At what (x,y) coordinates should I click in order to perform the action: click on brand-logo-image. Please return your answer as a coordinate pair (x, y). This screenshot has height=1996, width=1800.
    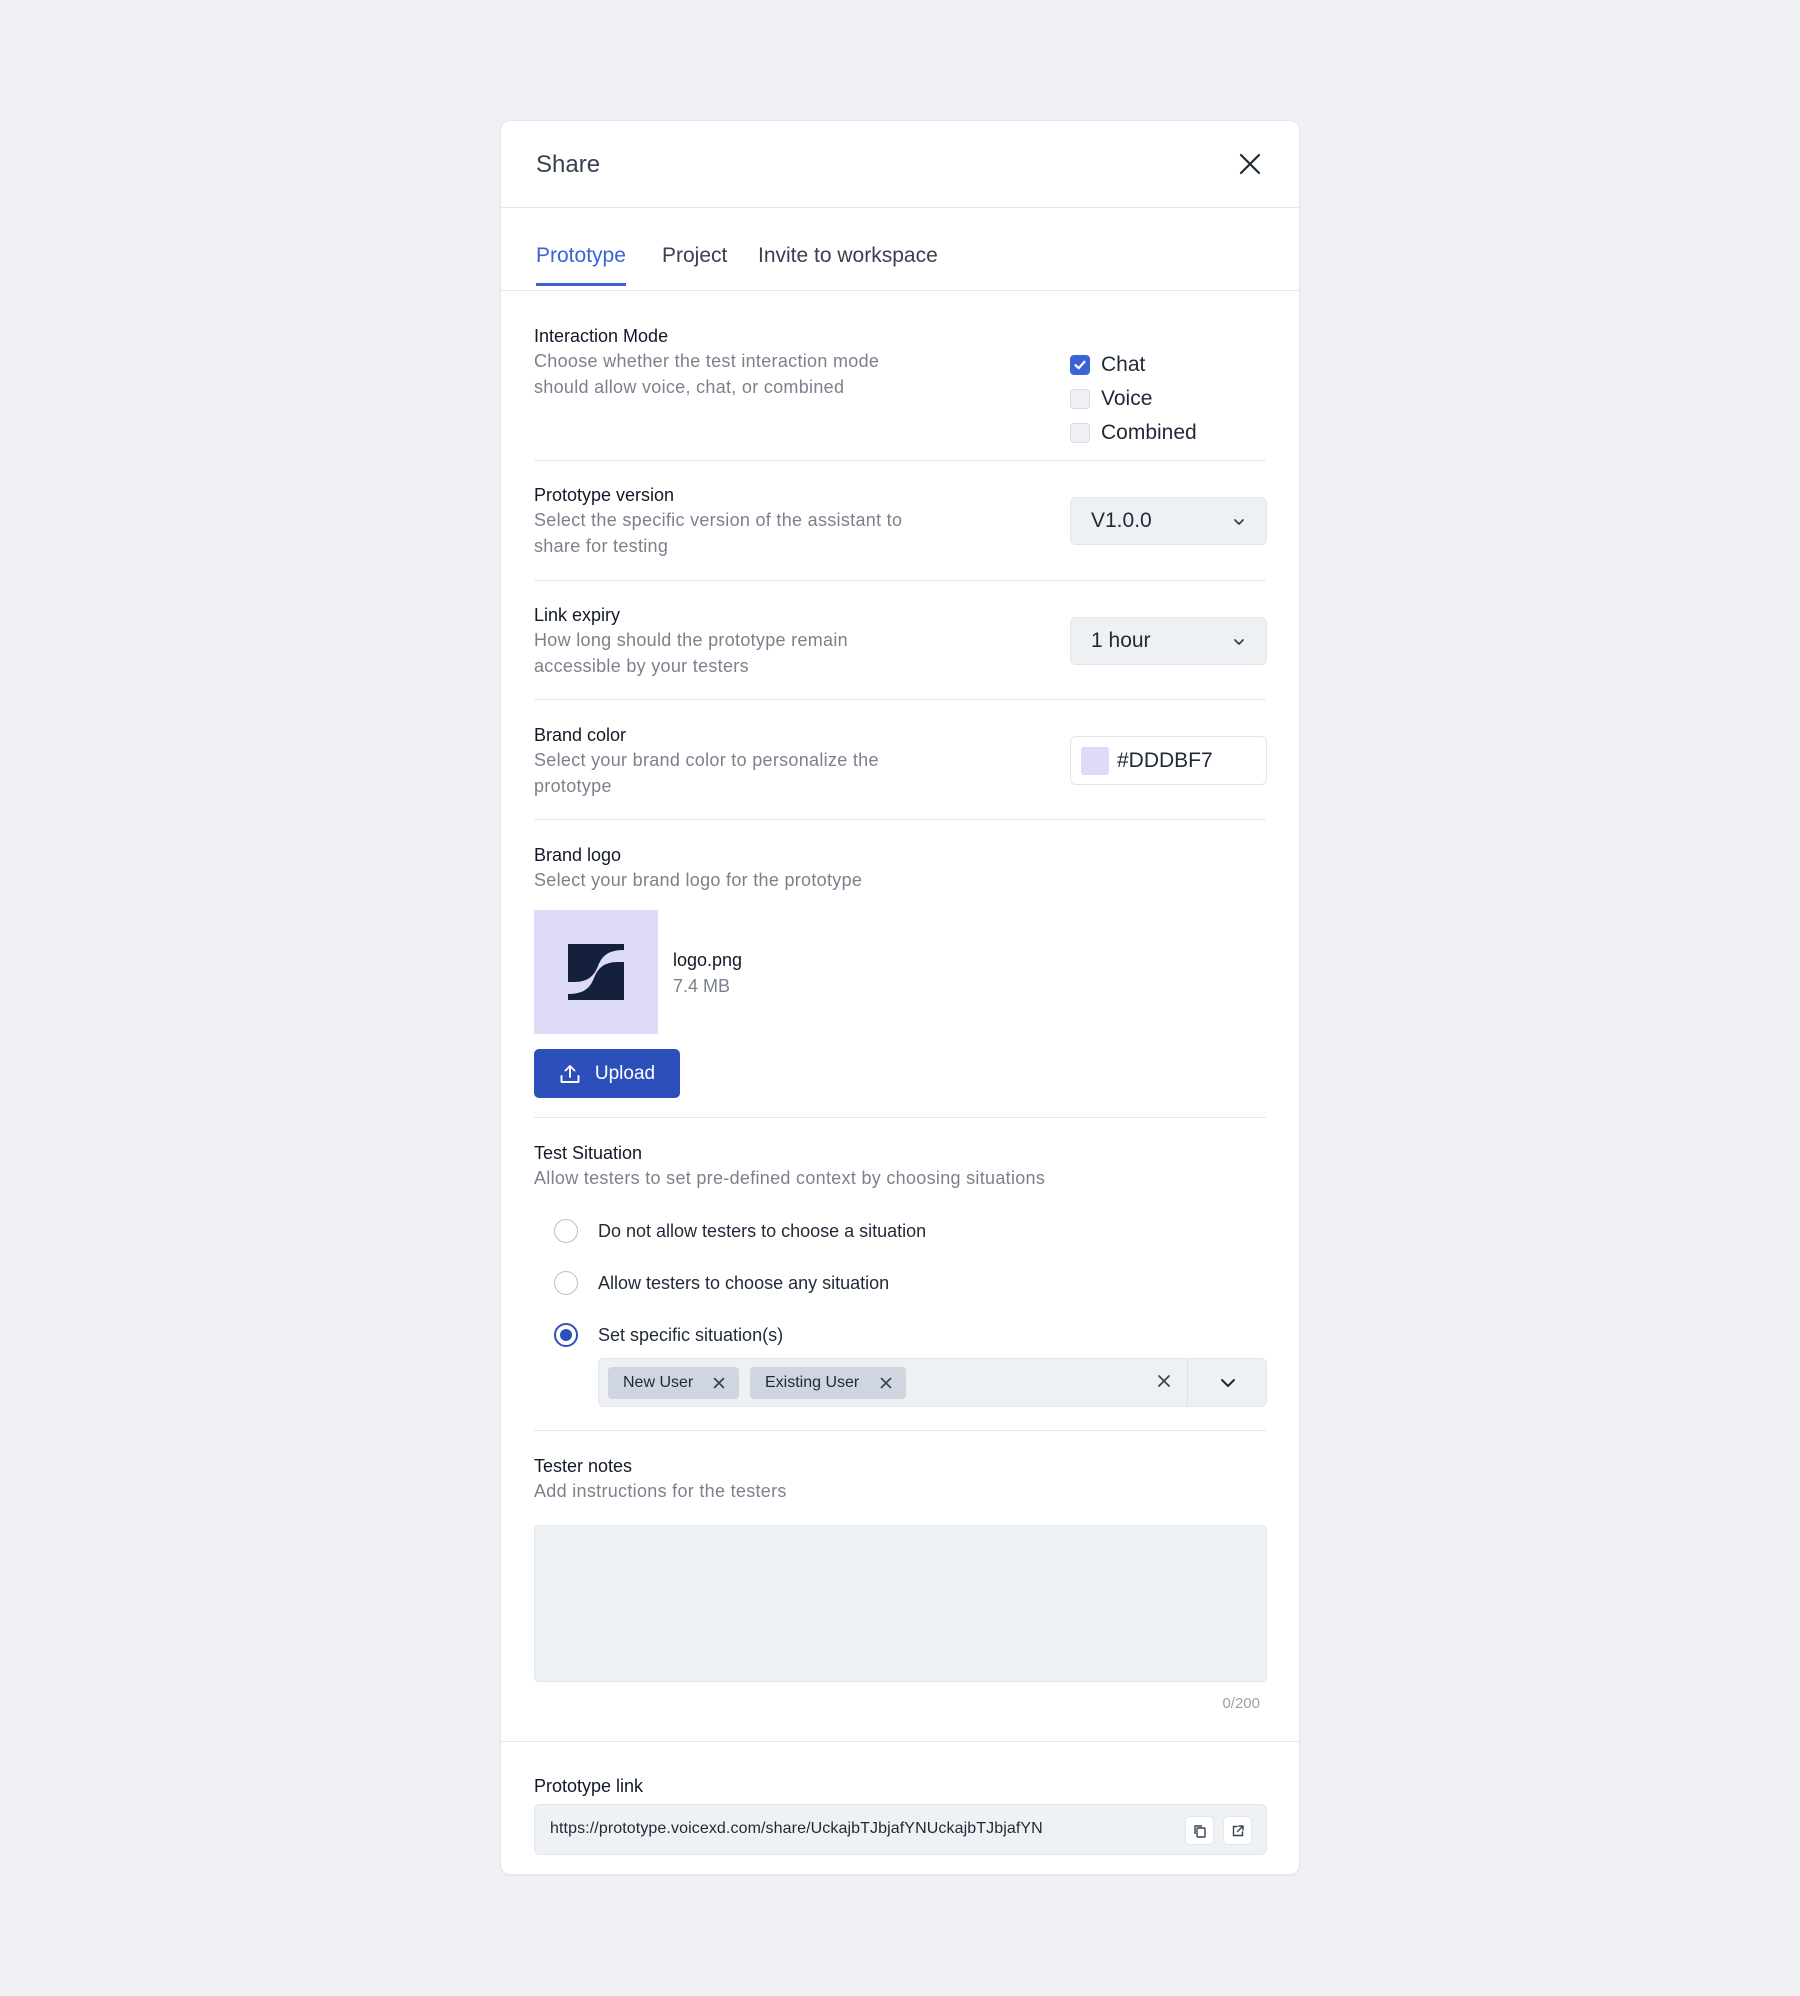
    Looking at the image, I should click on (596, 972).